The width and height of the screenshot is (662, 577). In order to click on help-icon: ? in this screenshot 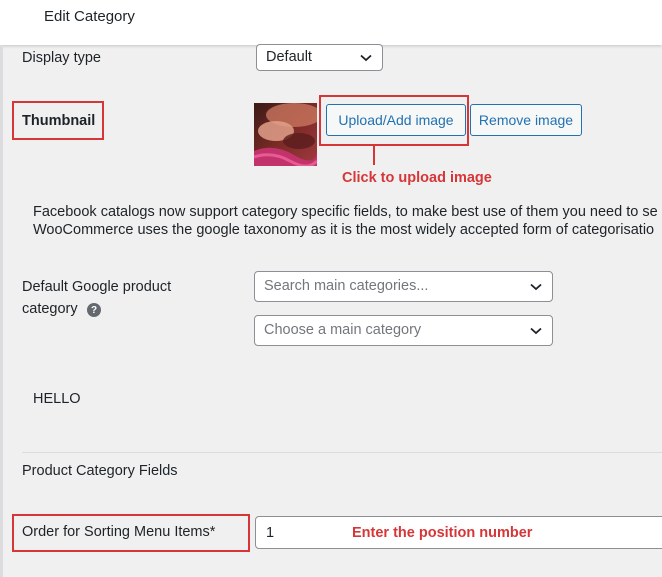, I will do `click(94, 310)`.